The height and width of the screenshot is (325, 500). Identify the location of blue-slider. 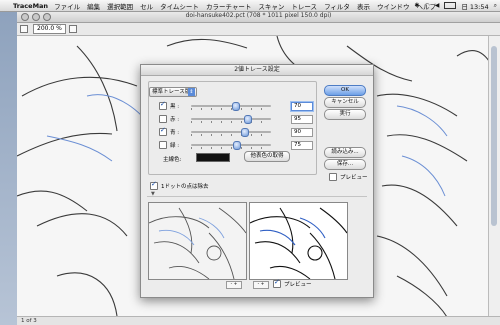
(231, 132).